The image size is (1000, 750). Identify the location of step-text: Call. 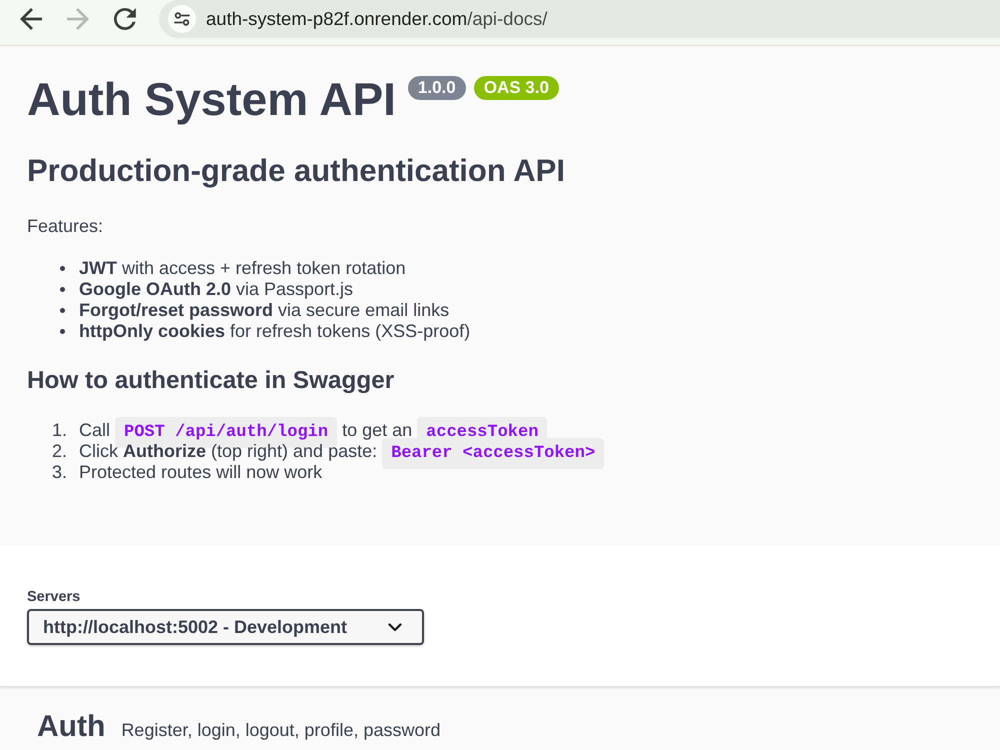
(94, 430).